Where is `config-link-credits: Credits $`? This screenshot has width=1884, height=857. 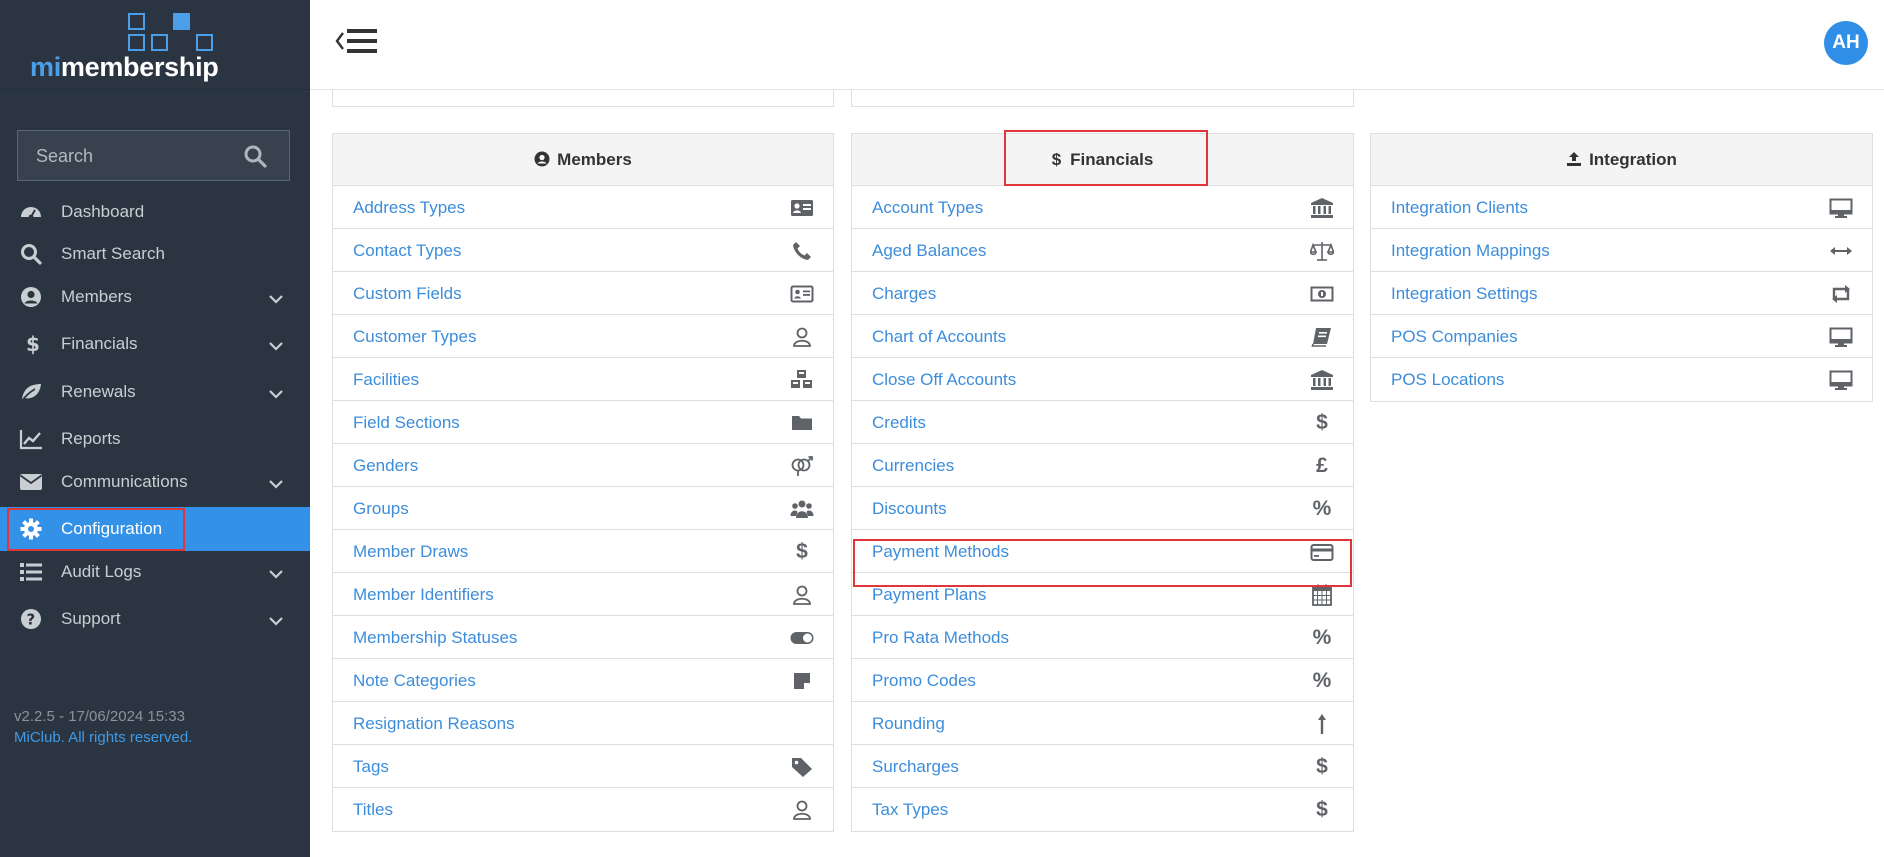
config-link-credits: Credits $ is located at coordinates (1102, 422).